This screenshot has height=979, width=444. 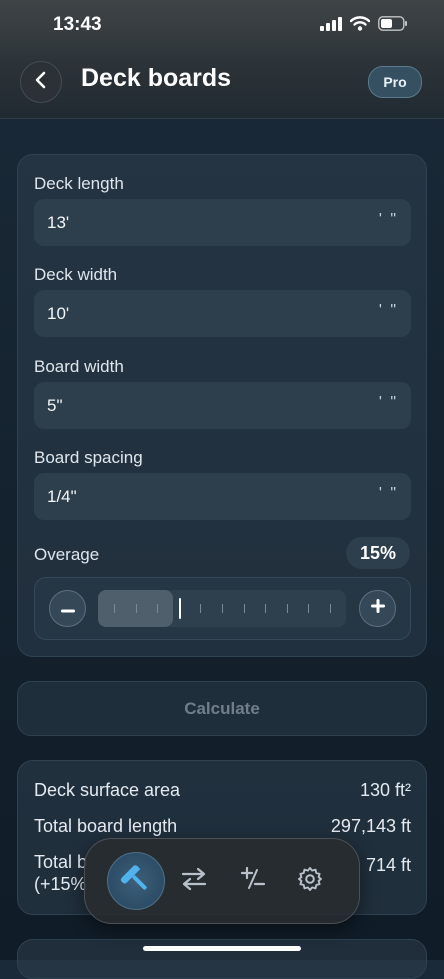 What do you see at coordinates (222, 222) in the screenshot?
I see `deck-length-input: 13' ' "` at bounding box center [222, 222].